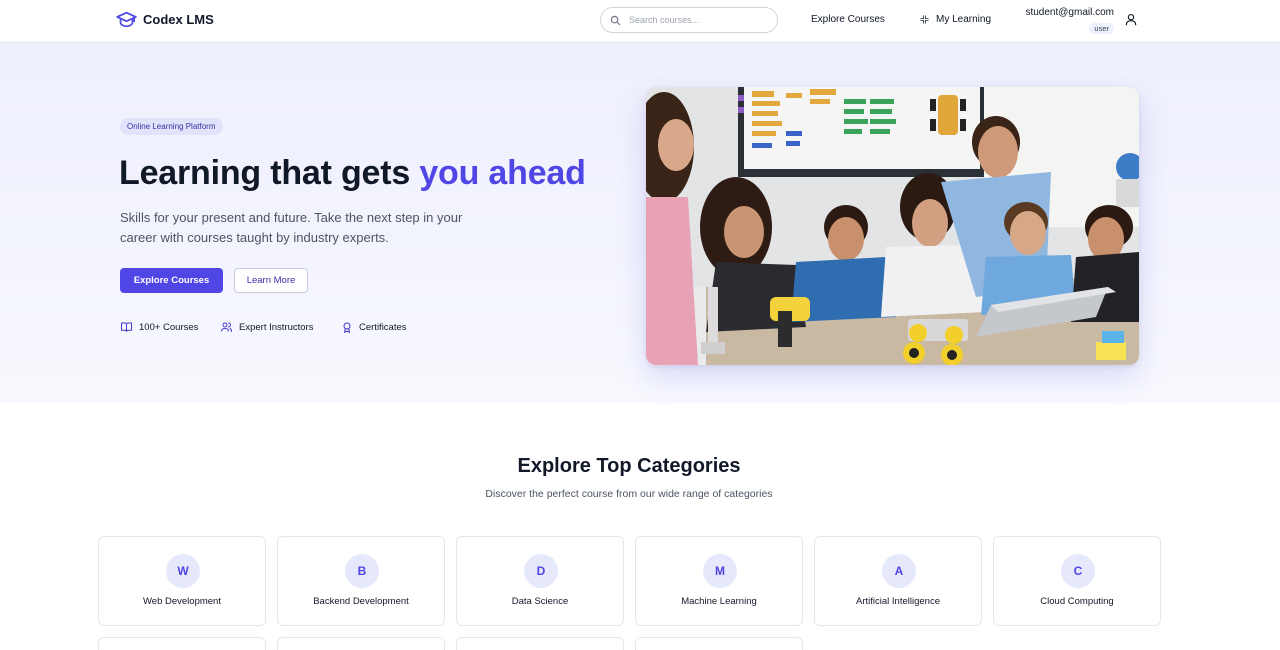 Image resolution: width=1280 pixels, height=650 pixels. I want to click on category-card-cloud-computing: C Cloud Computing, so click(1077, 581).